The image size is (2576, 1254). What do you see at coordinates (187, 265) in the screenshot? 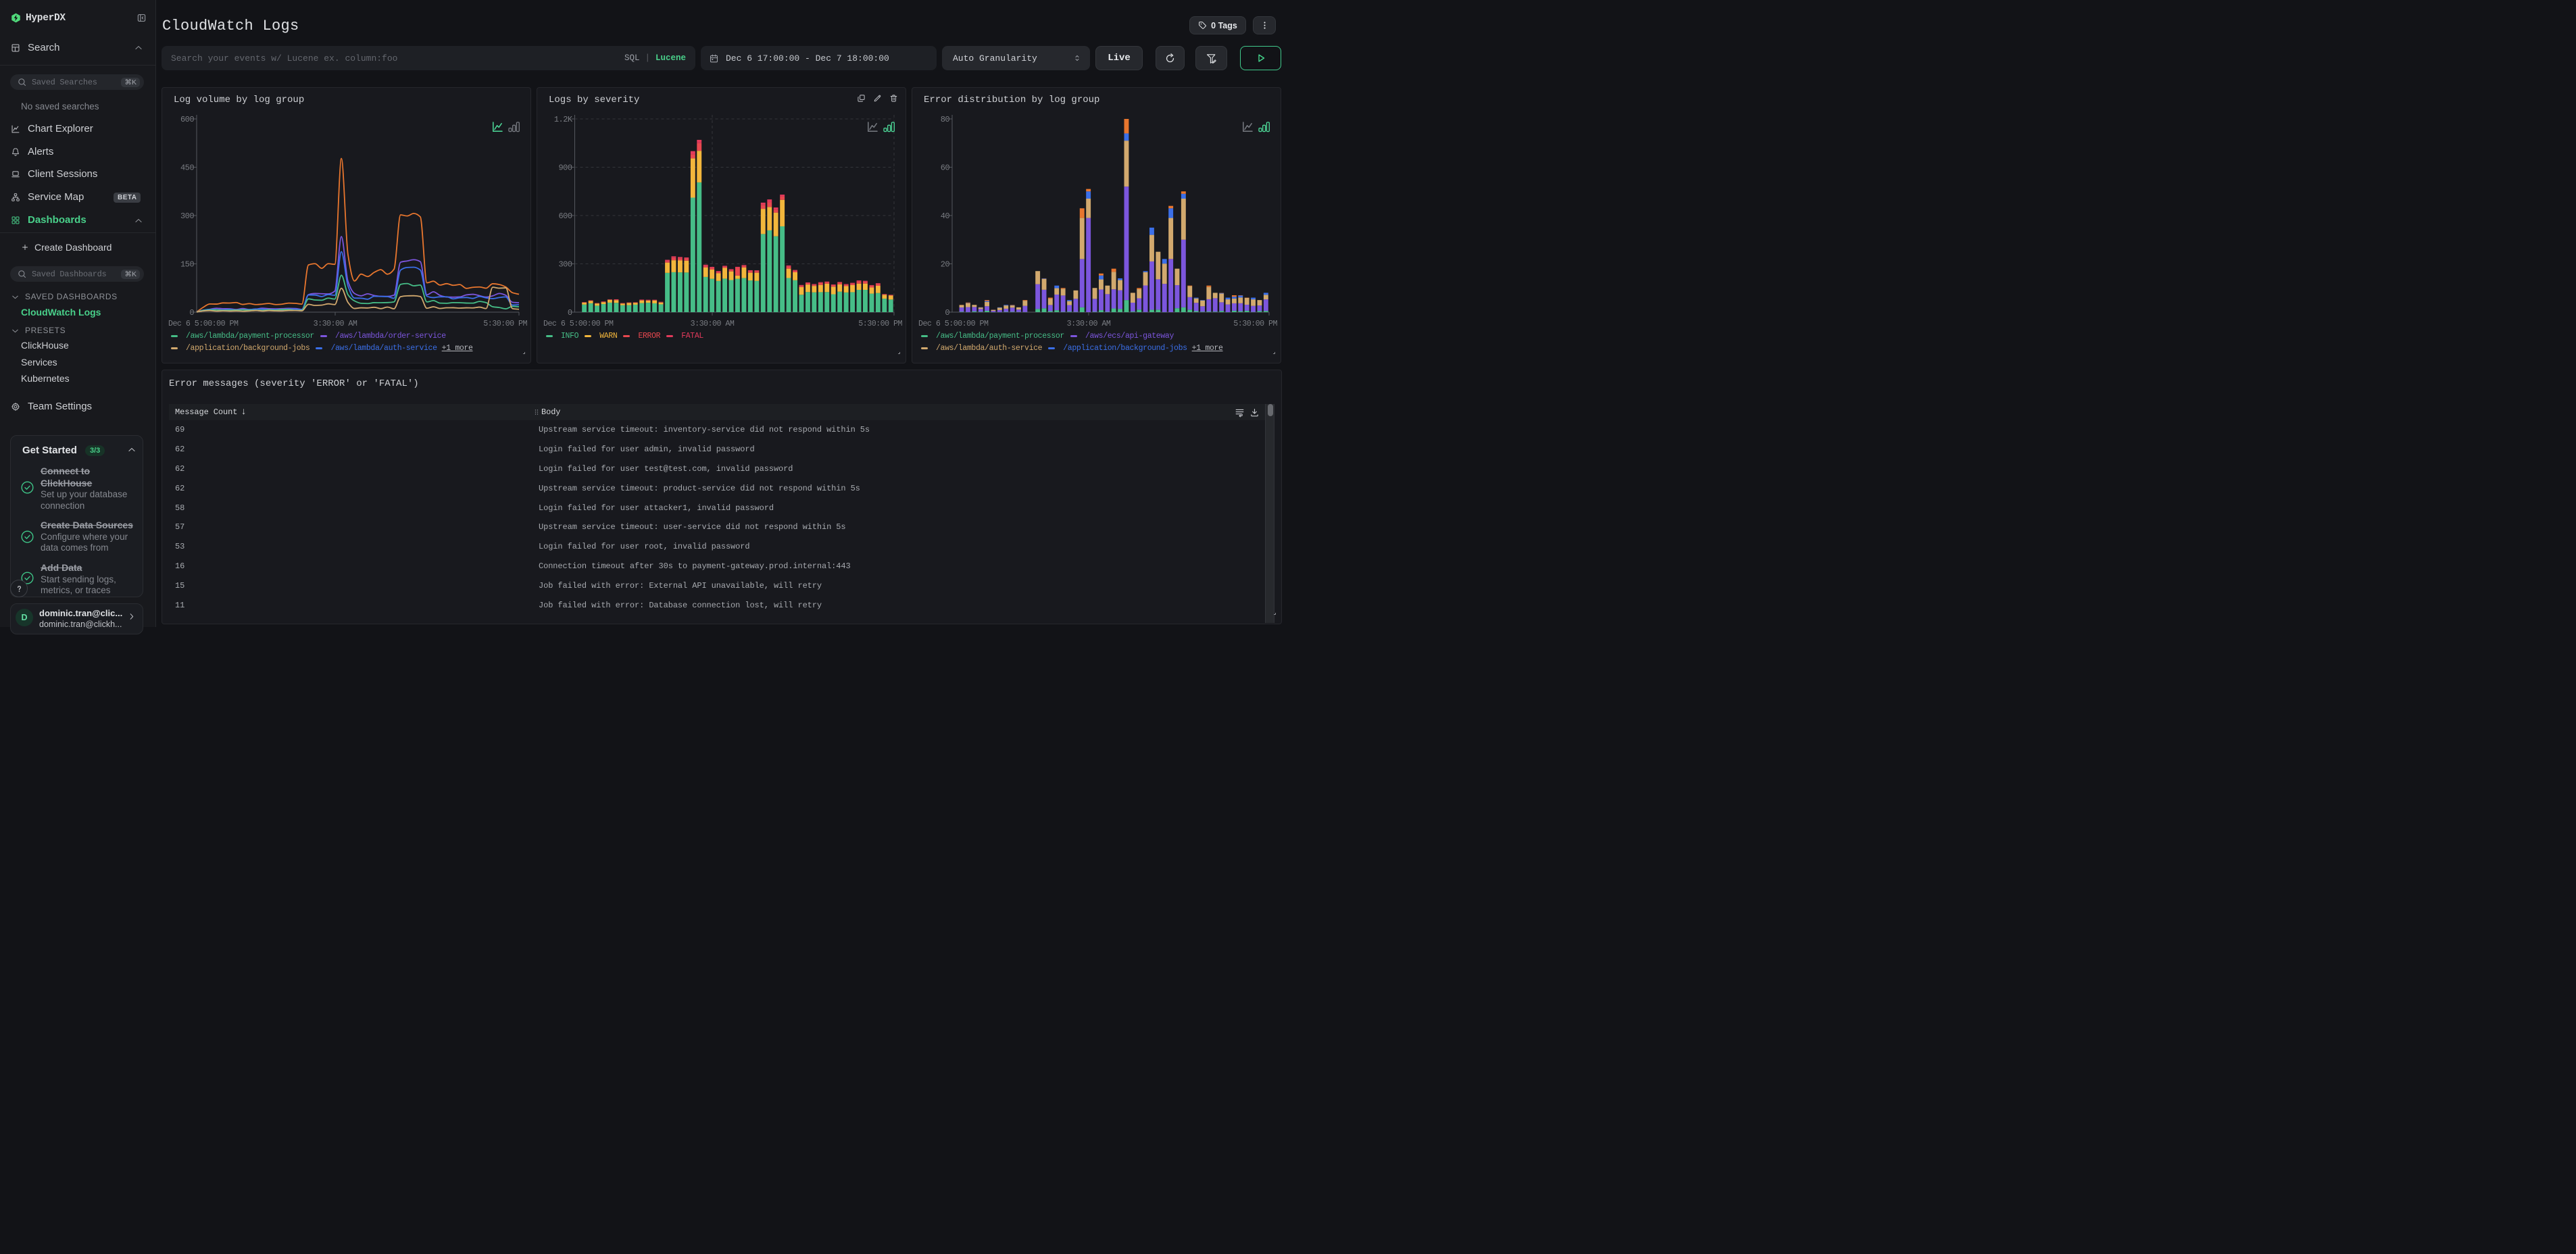
I see `svg-text: 150` at bounding box center [187, 265].